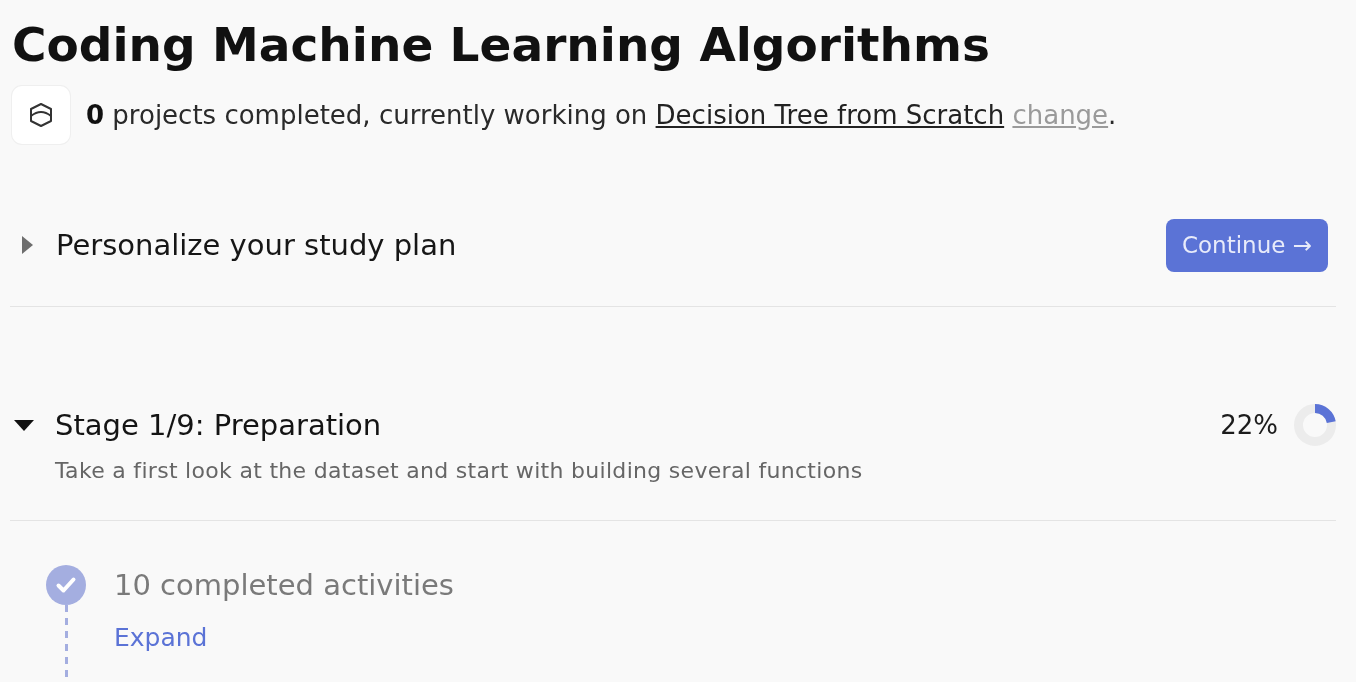 This screenshot has width=1356, height=682. Describe the element at coordinates (1249, 425) in the screenshot. I see `stage-percent: 22%` at that location.